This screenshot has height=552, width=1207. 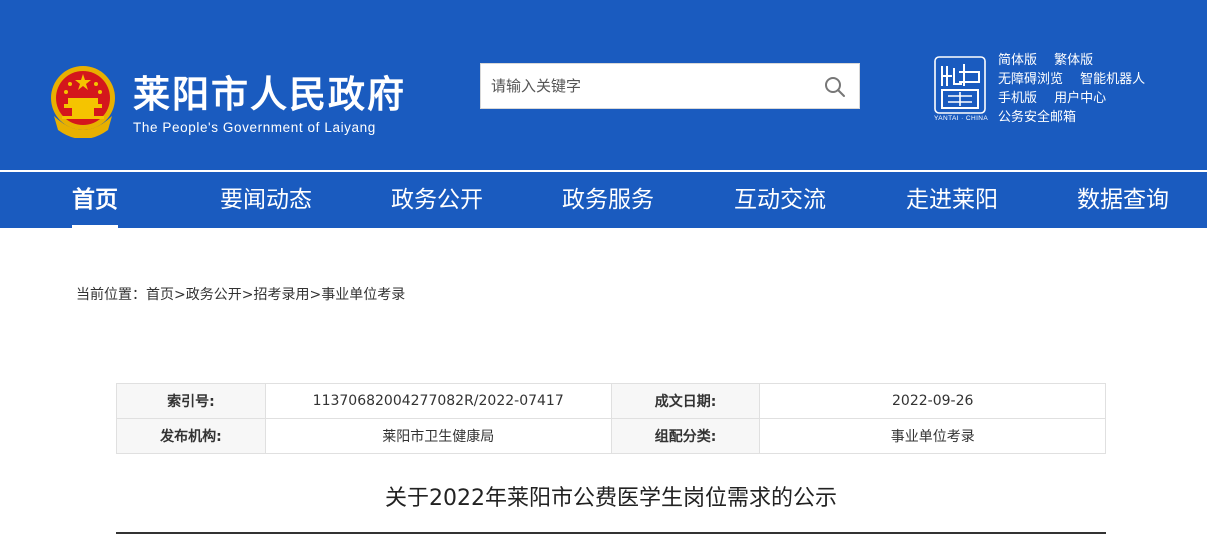 I want to click on mobile-link: 手机版, so click(x=1017, y=98).